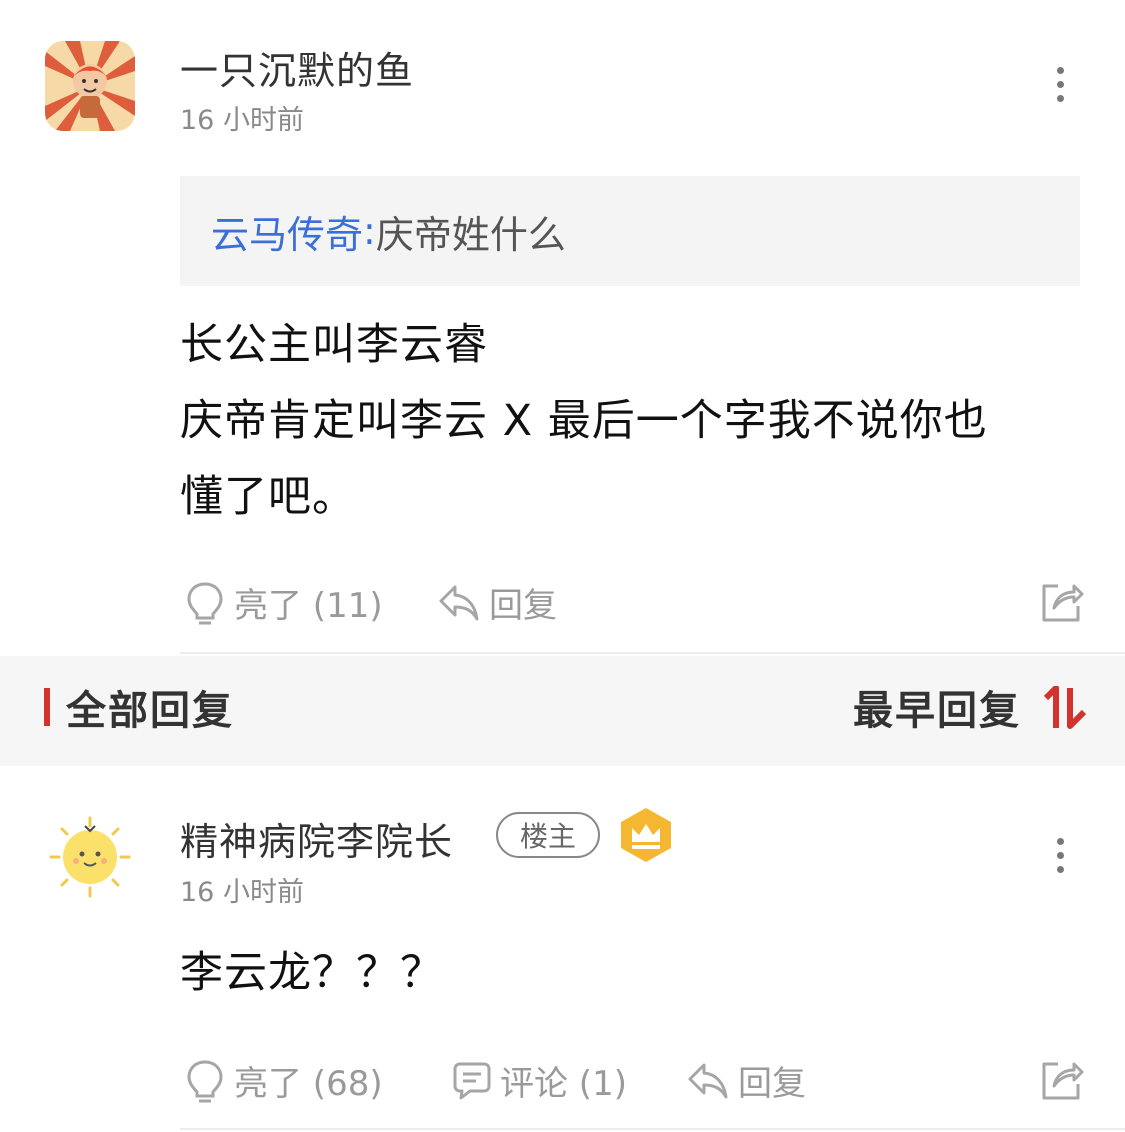  I want to click on comment-line: 懂了吧。, so click(268, 497).